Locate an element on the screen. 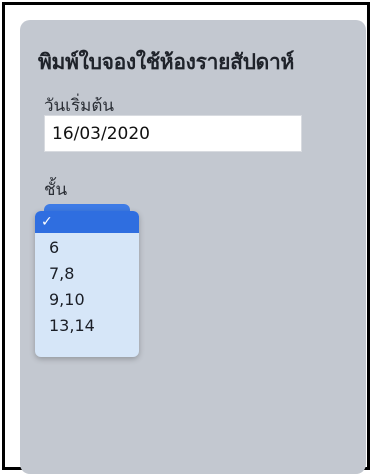 The image size is (378, 476). grade-dropdown-menu: ✓ 6 7,8 9,10 13,14 is located at coordinates (87, 284).